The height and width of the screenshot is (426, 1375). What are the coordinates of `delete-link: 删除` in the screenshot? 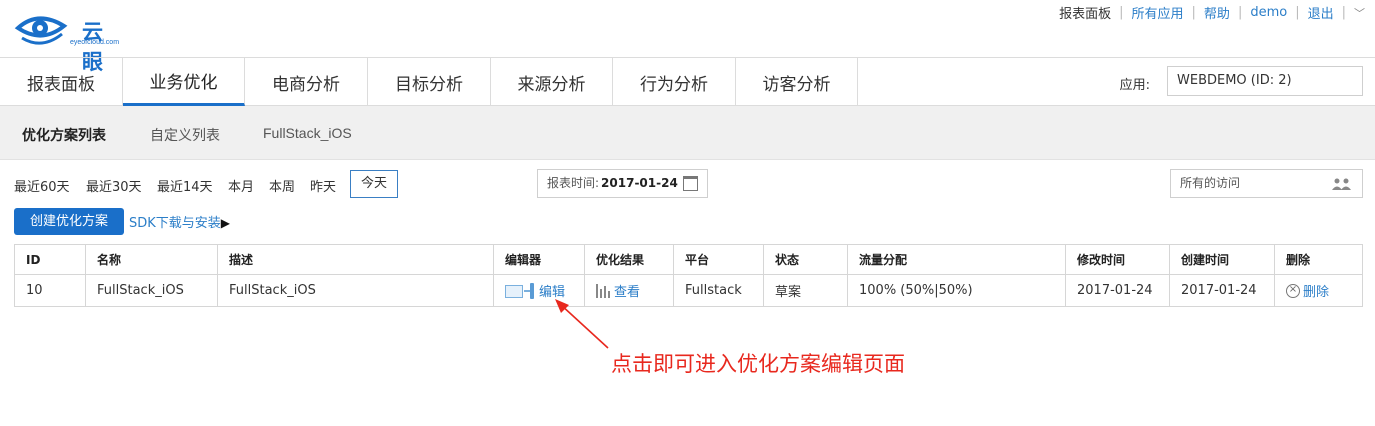 It's located at (1316, 290).